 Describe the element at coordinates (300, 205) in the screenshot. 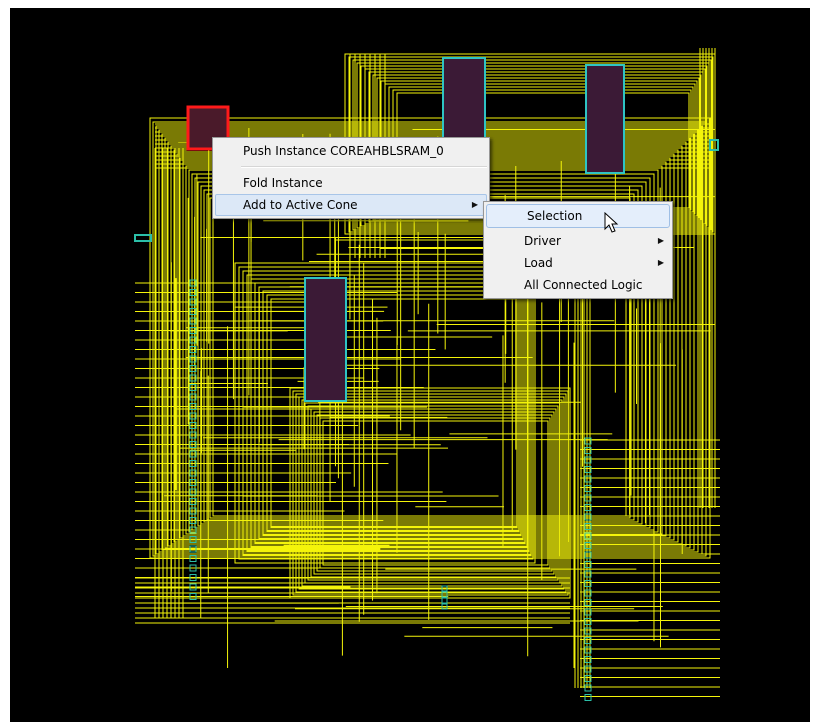

I see `menu-item-label: Add to Active Cone` at that location.